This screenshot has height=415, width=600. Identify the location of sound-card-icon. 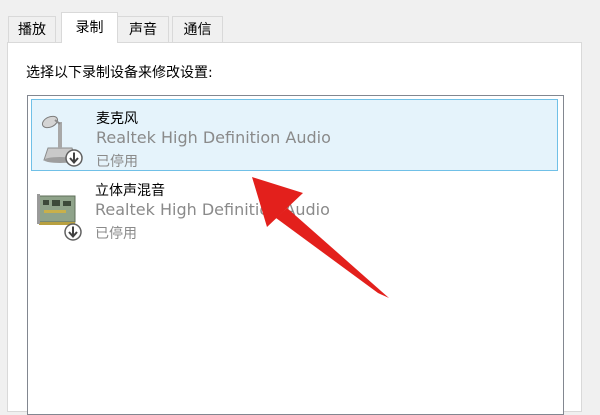
(59, 217).